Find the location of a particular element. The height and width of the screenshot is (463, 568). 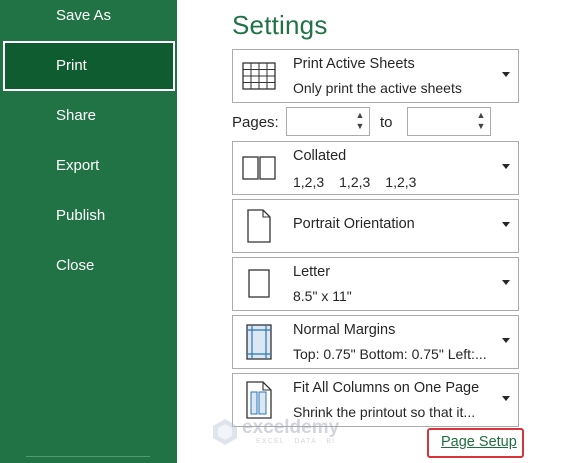

scaling-title: Fit All Columns on One Page is located at coordinates (386, 388).